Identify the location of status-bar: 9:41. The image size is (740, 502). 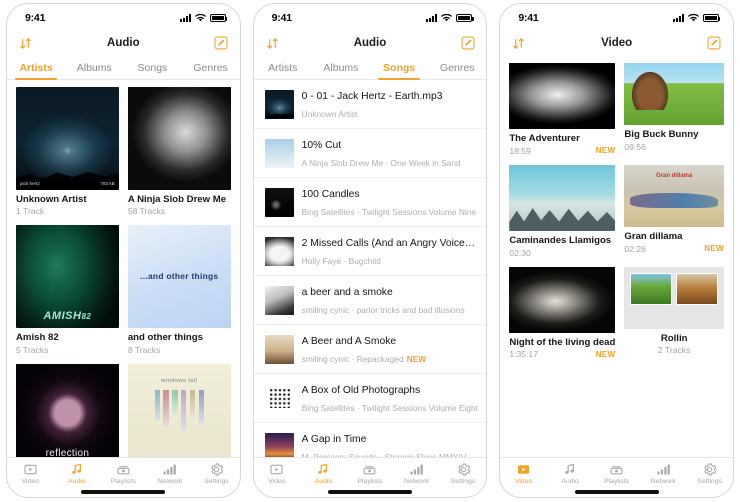
(616, 17).